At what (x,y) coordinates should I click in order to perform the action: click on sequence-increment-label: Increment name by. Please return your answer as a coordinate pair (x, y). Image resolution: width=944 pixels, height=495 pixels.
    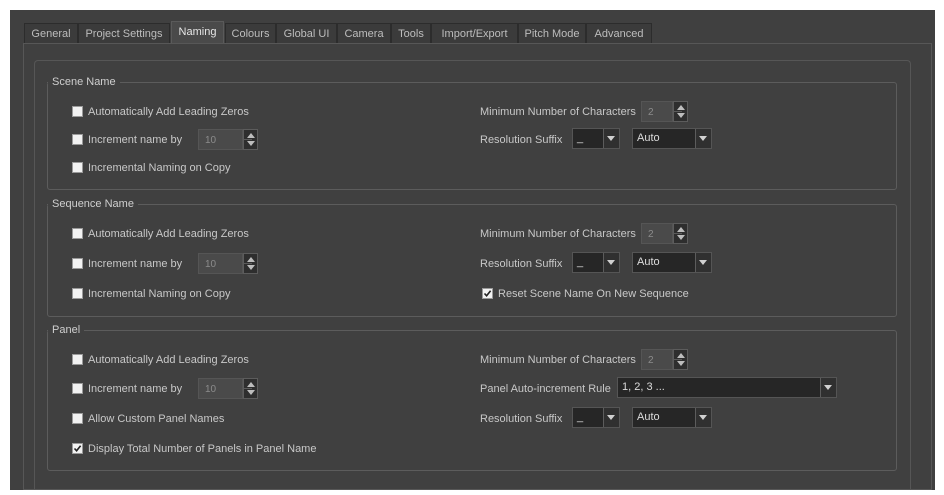
    Looking at the image, I should click on (135, 264).